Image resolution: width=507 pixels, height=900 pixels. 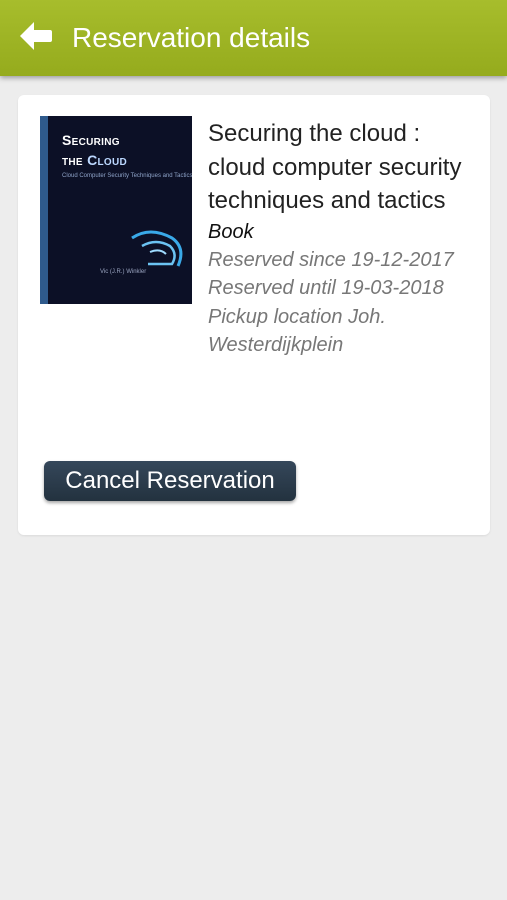 What do you see at coordinates (326, 288) in the screenshot?
I see `reserved-until: Reserved until 19-03-2018` at bounding box center [326, 288].